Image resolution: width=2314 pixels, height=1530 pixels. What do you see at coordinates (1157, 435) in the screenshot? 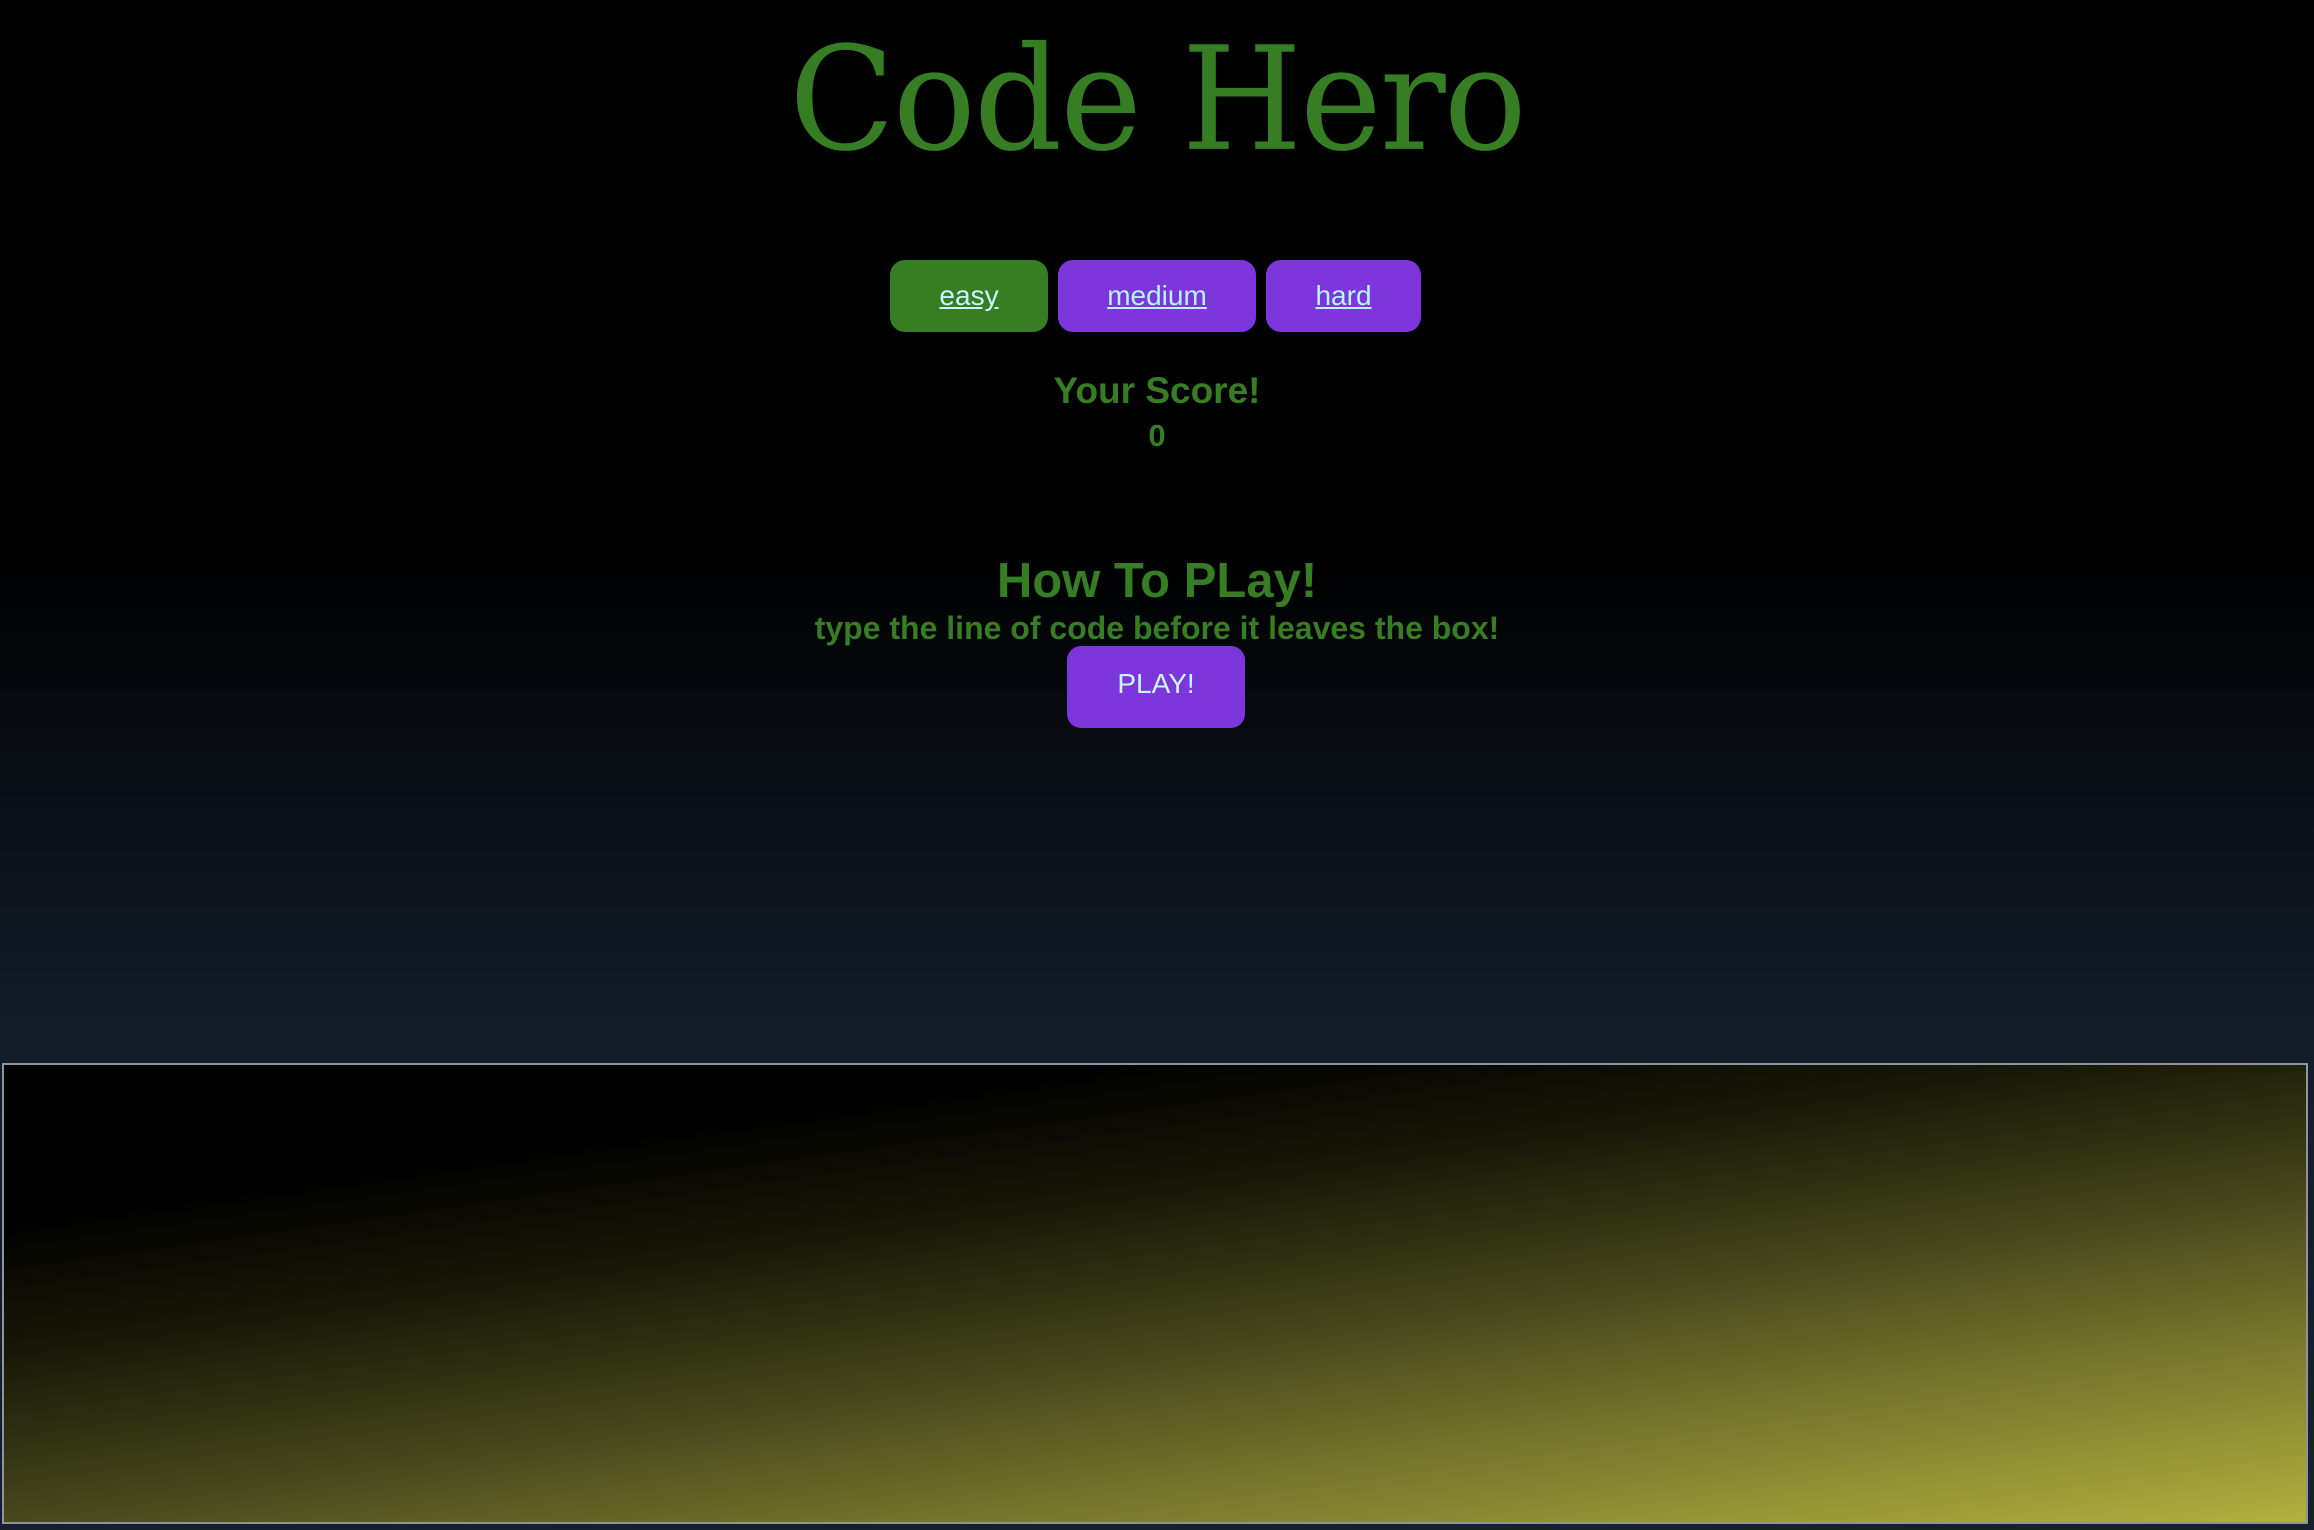
I see `score-value: 0` at bounding box center [1157, 435].